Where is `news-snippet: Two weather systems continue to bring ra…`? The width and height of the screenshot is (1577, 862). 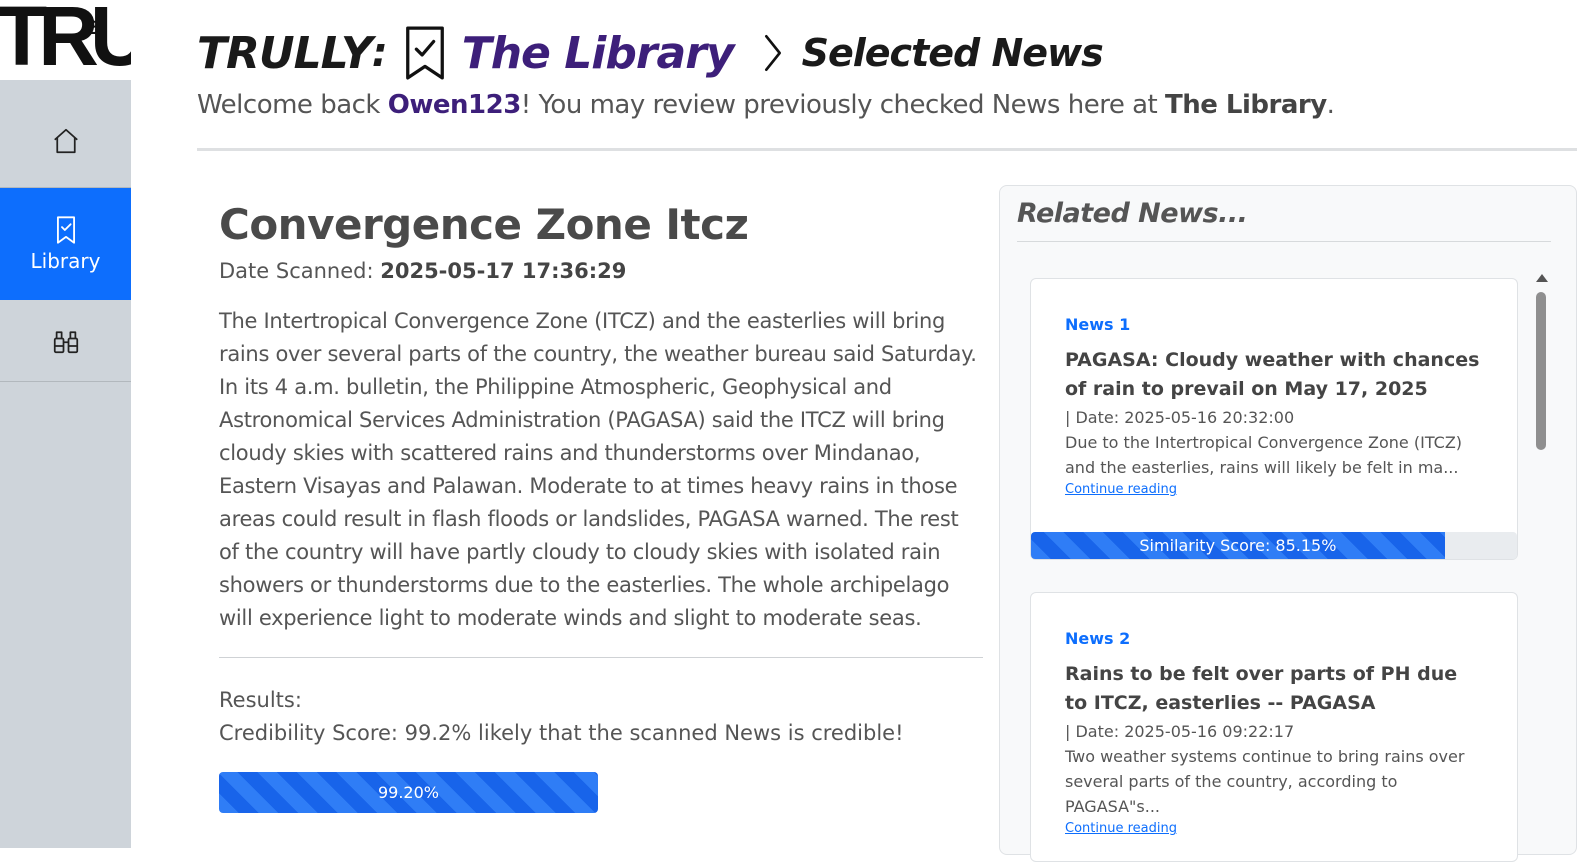 news-snippet: Two weather systems continue to bring ra… is located at coordinates (1265, 781).